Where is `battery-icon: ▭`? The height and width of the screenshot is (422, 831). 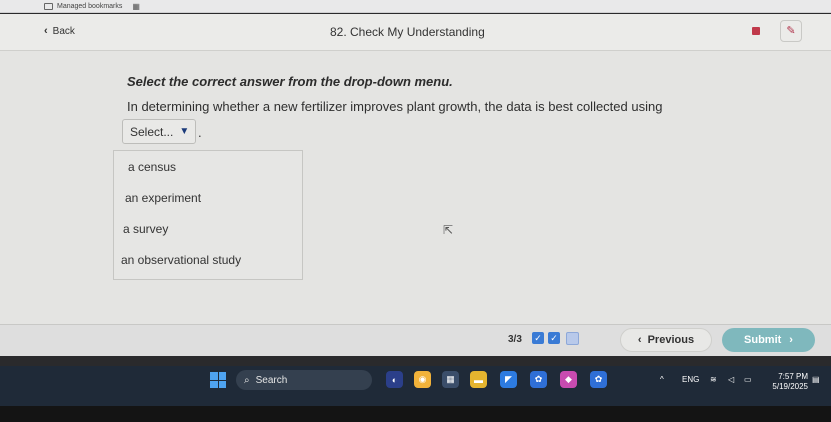 battery-icon: ▭ is located at coordinates (748, 379).